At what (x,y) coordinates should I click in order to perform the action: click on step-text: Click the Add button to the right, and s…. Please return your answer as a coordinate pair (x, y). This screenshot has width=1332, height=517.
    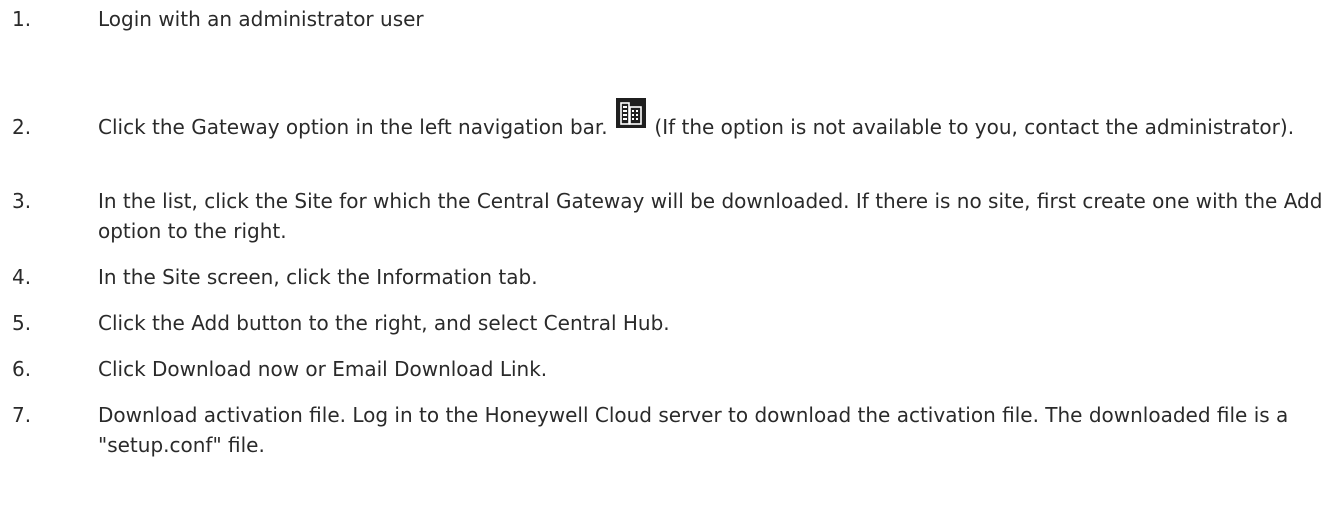
    Looking at the image, I should click on (384, 323).